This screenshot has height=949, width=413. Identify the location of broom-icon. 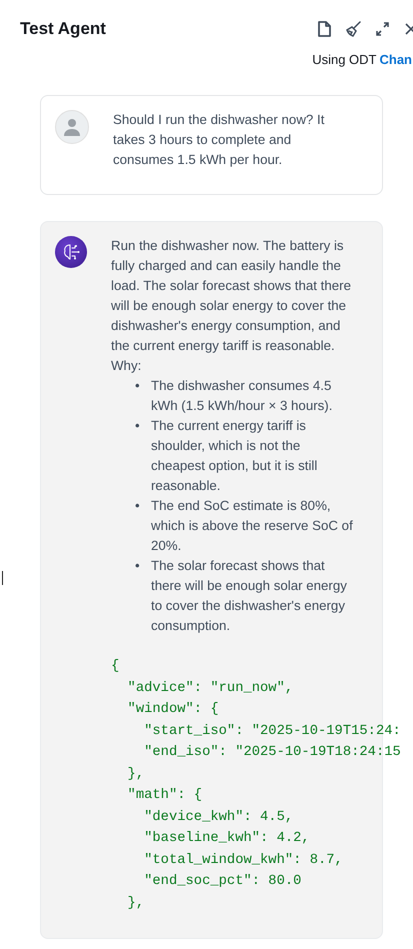
(353, 29).